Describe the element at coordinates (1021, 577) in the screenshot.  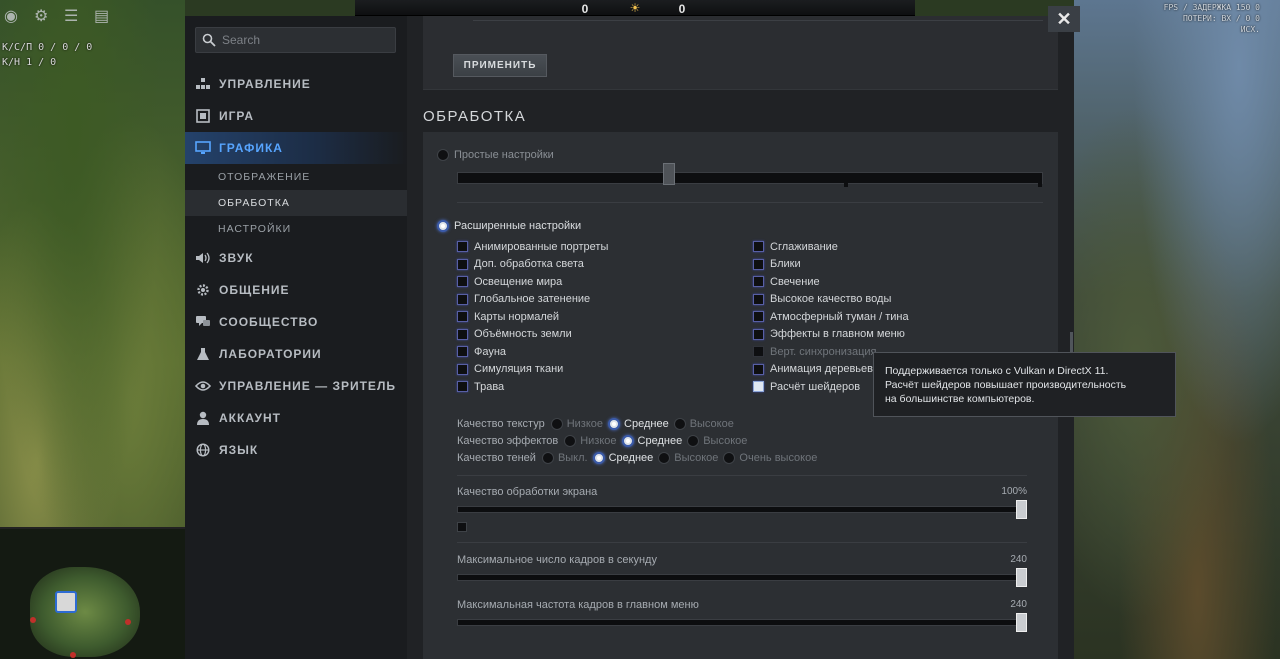
I see `fps-max-thumb` at that location.